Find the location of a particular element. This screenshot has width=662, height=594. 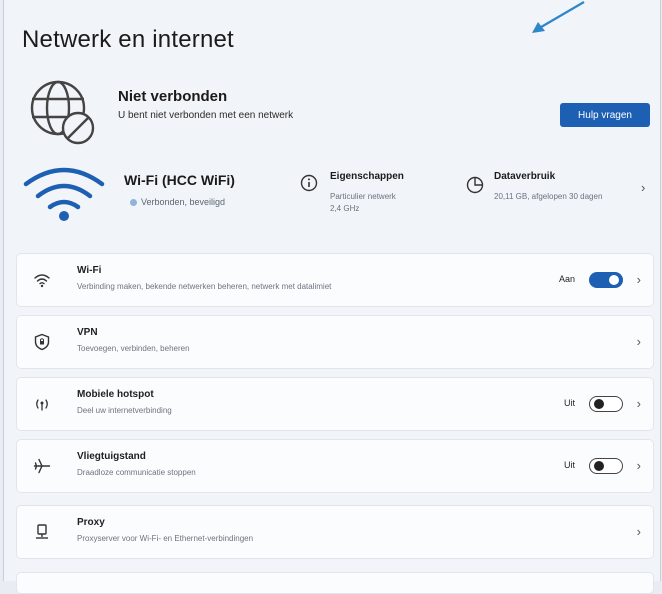

toggle-state-label: Aan is located at coordinates (566, 279).